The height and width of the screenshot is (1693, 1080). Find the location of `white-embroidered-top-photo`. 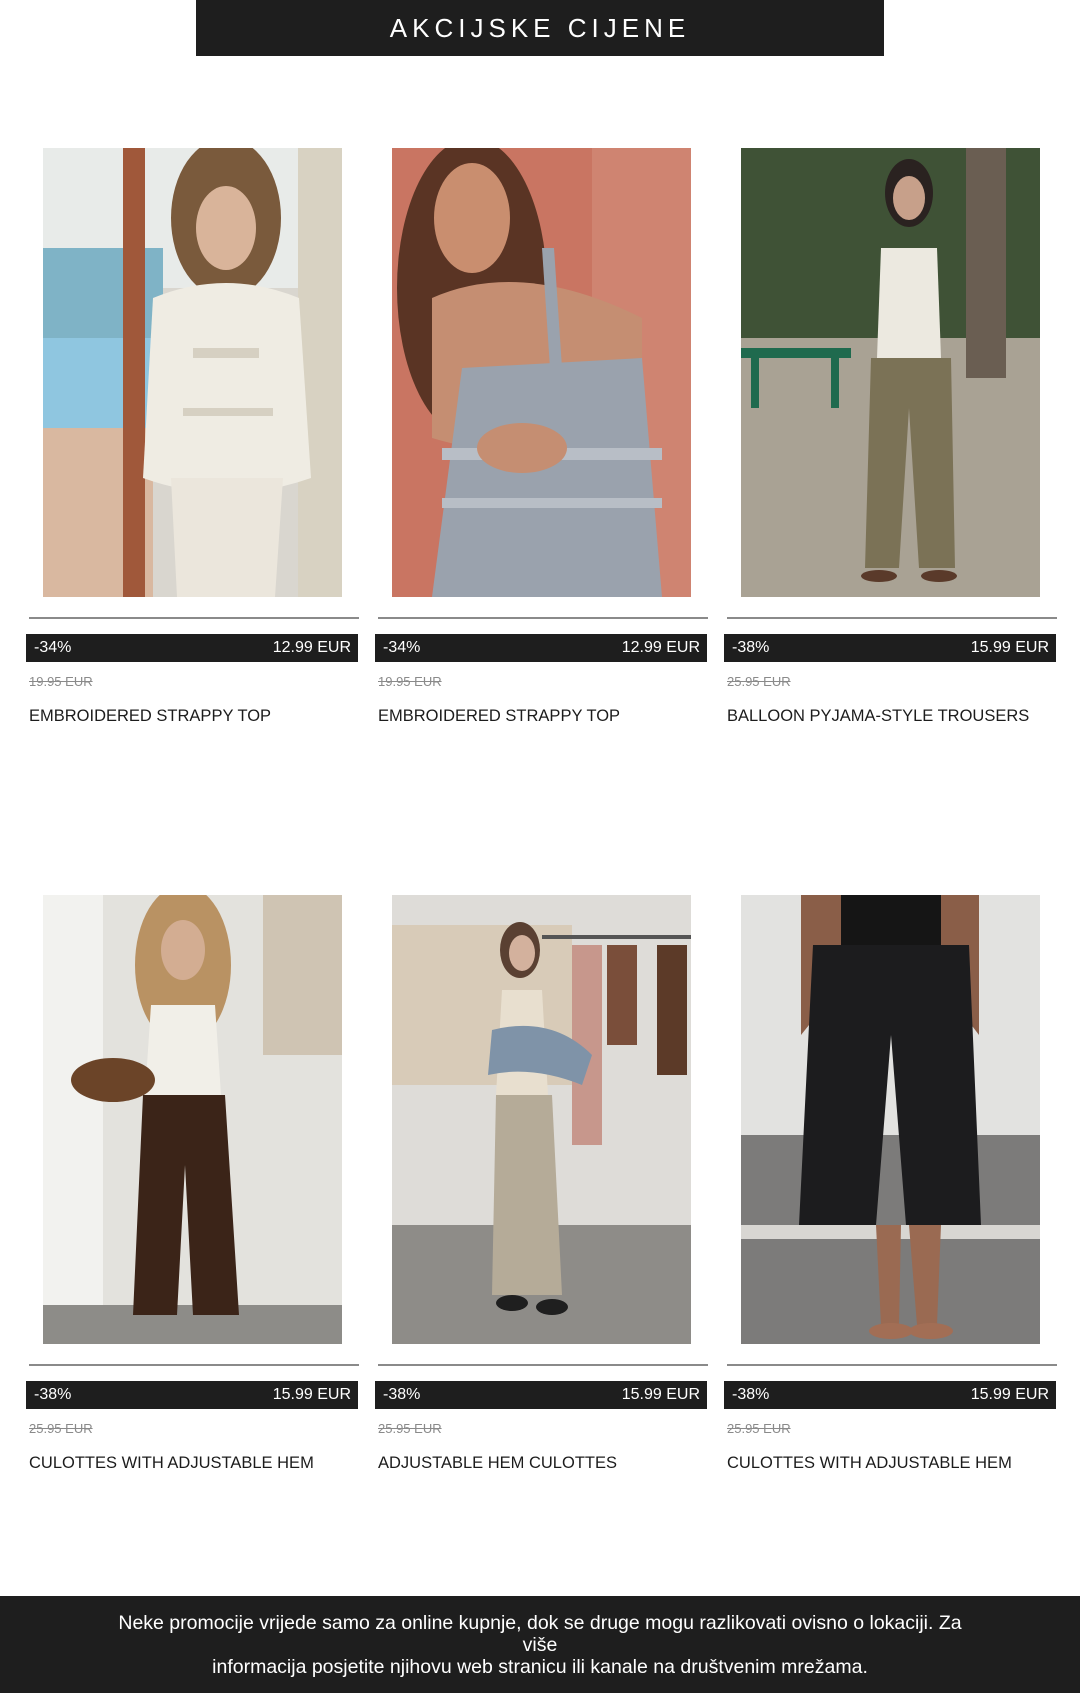

white-embroidered-top-photo is located at coordinates (192, 372).